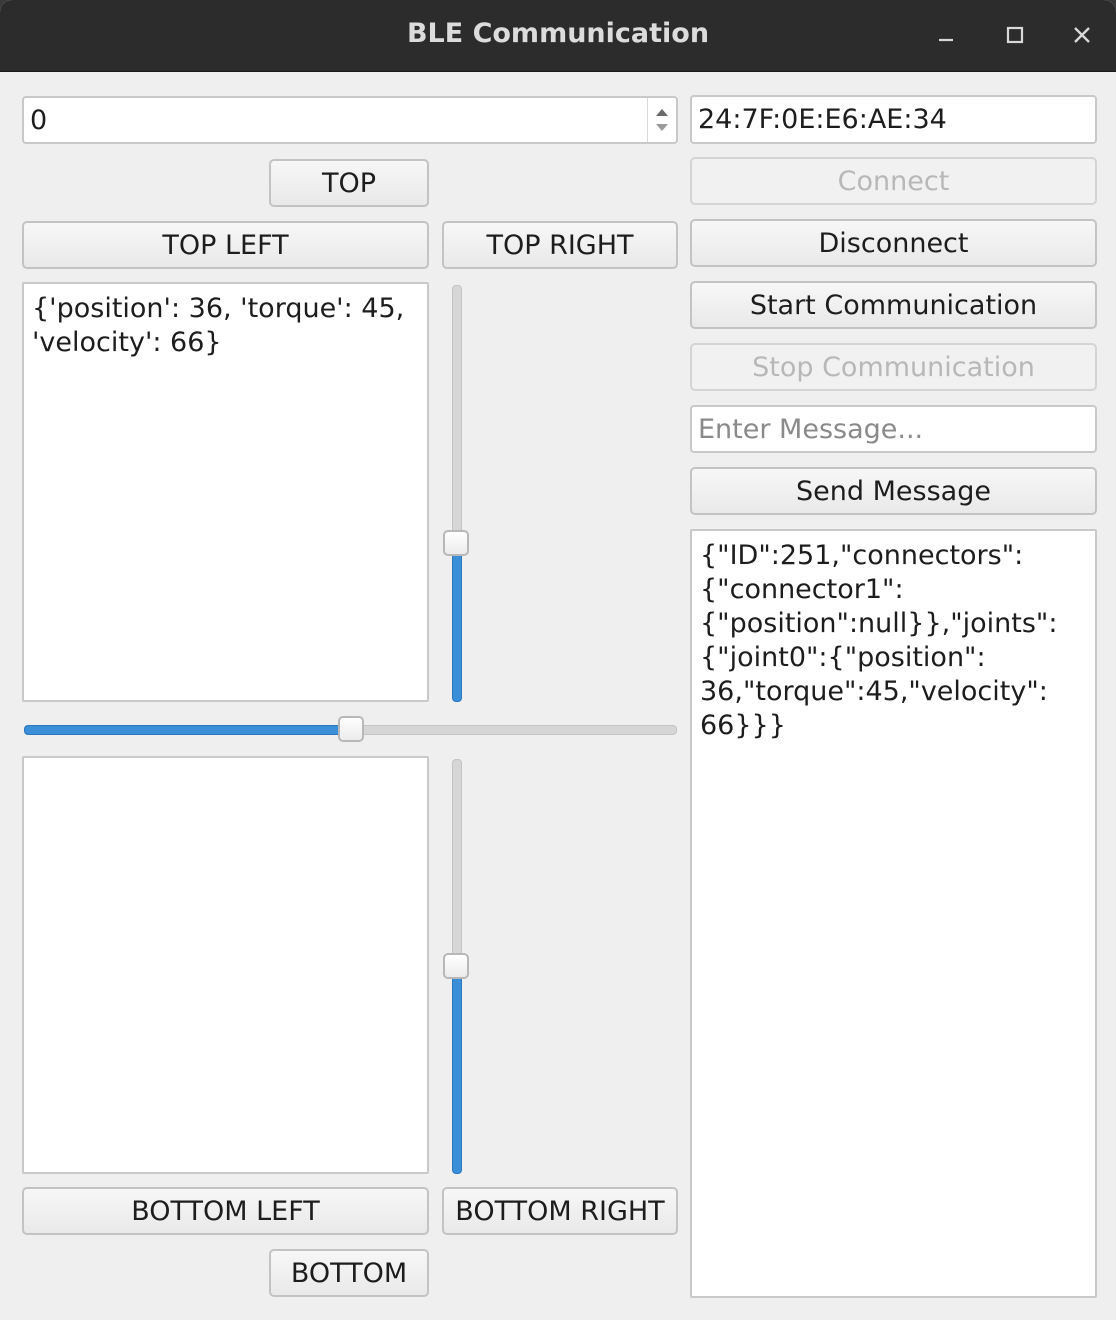 Image resolution: width=1116 pixels, height=1320 pixels. I want to click on bottom-vertical-slider-fill, so click(457, 1070).